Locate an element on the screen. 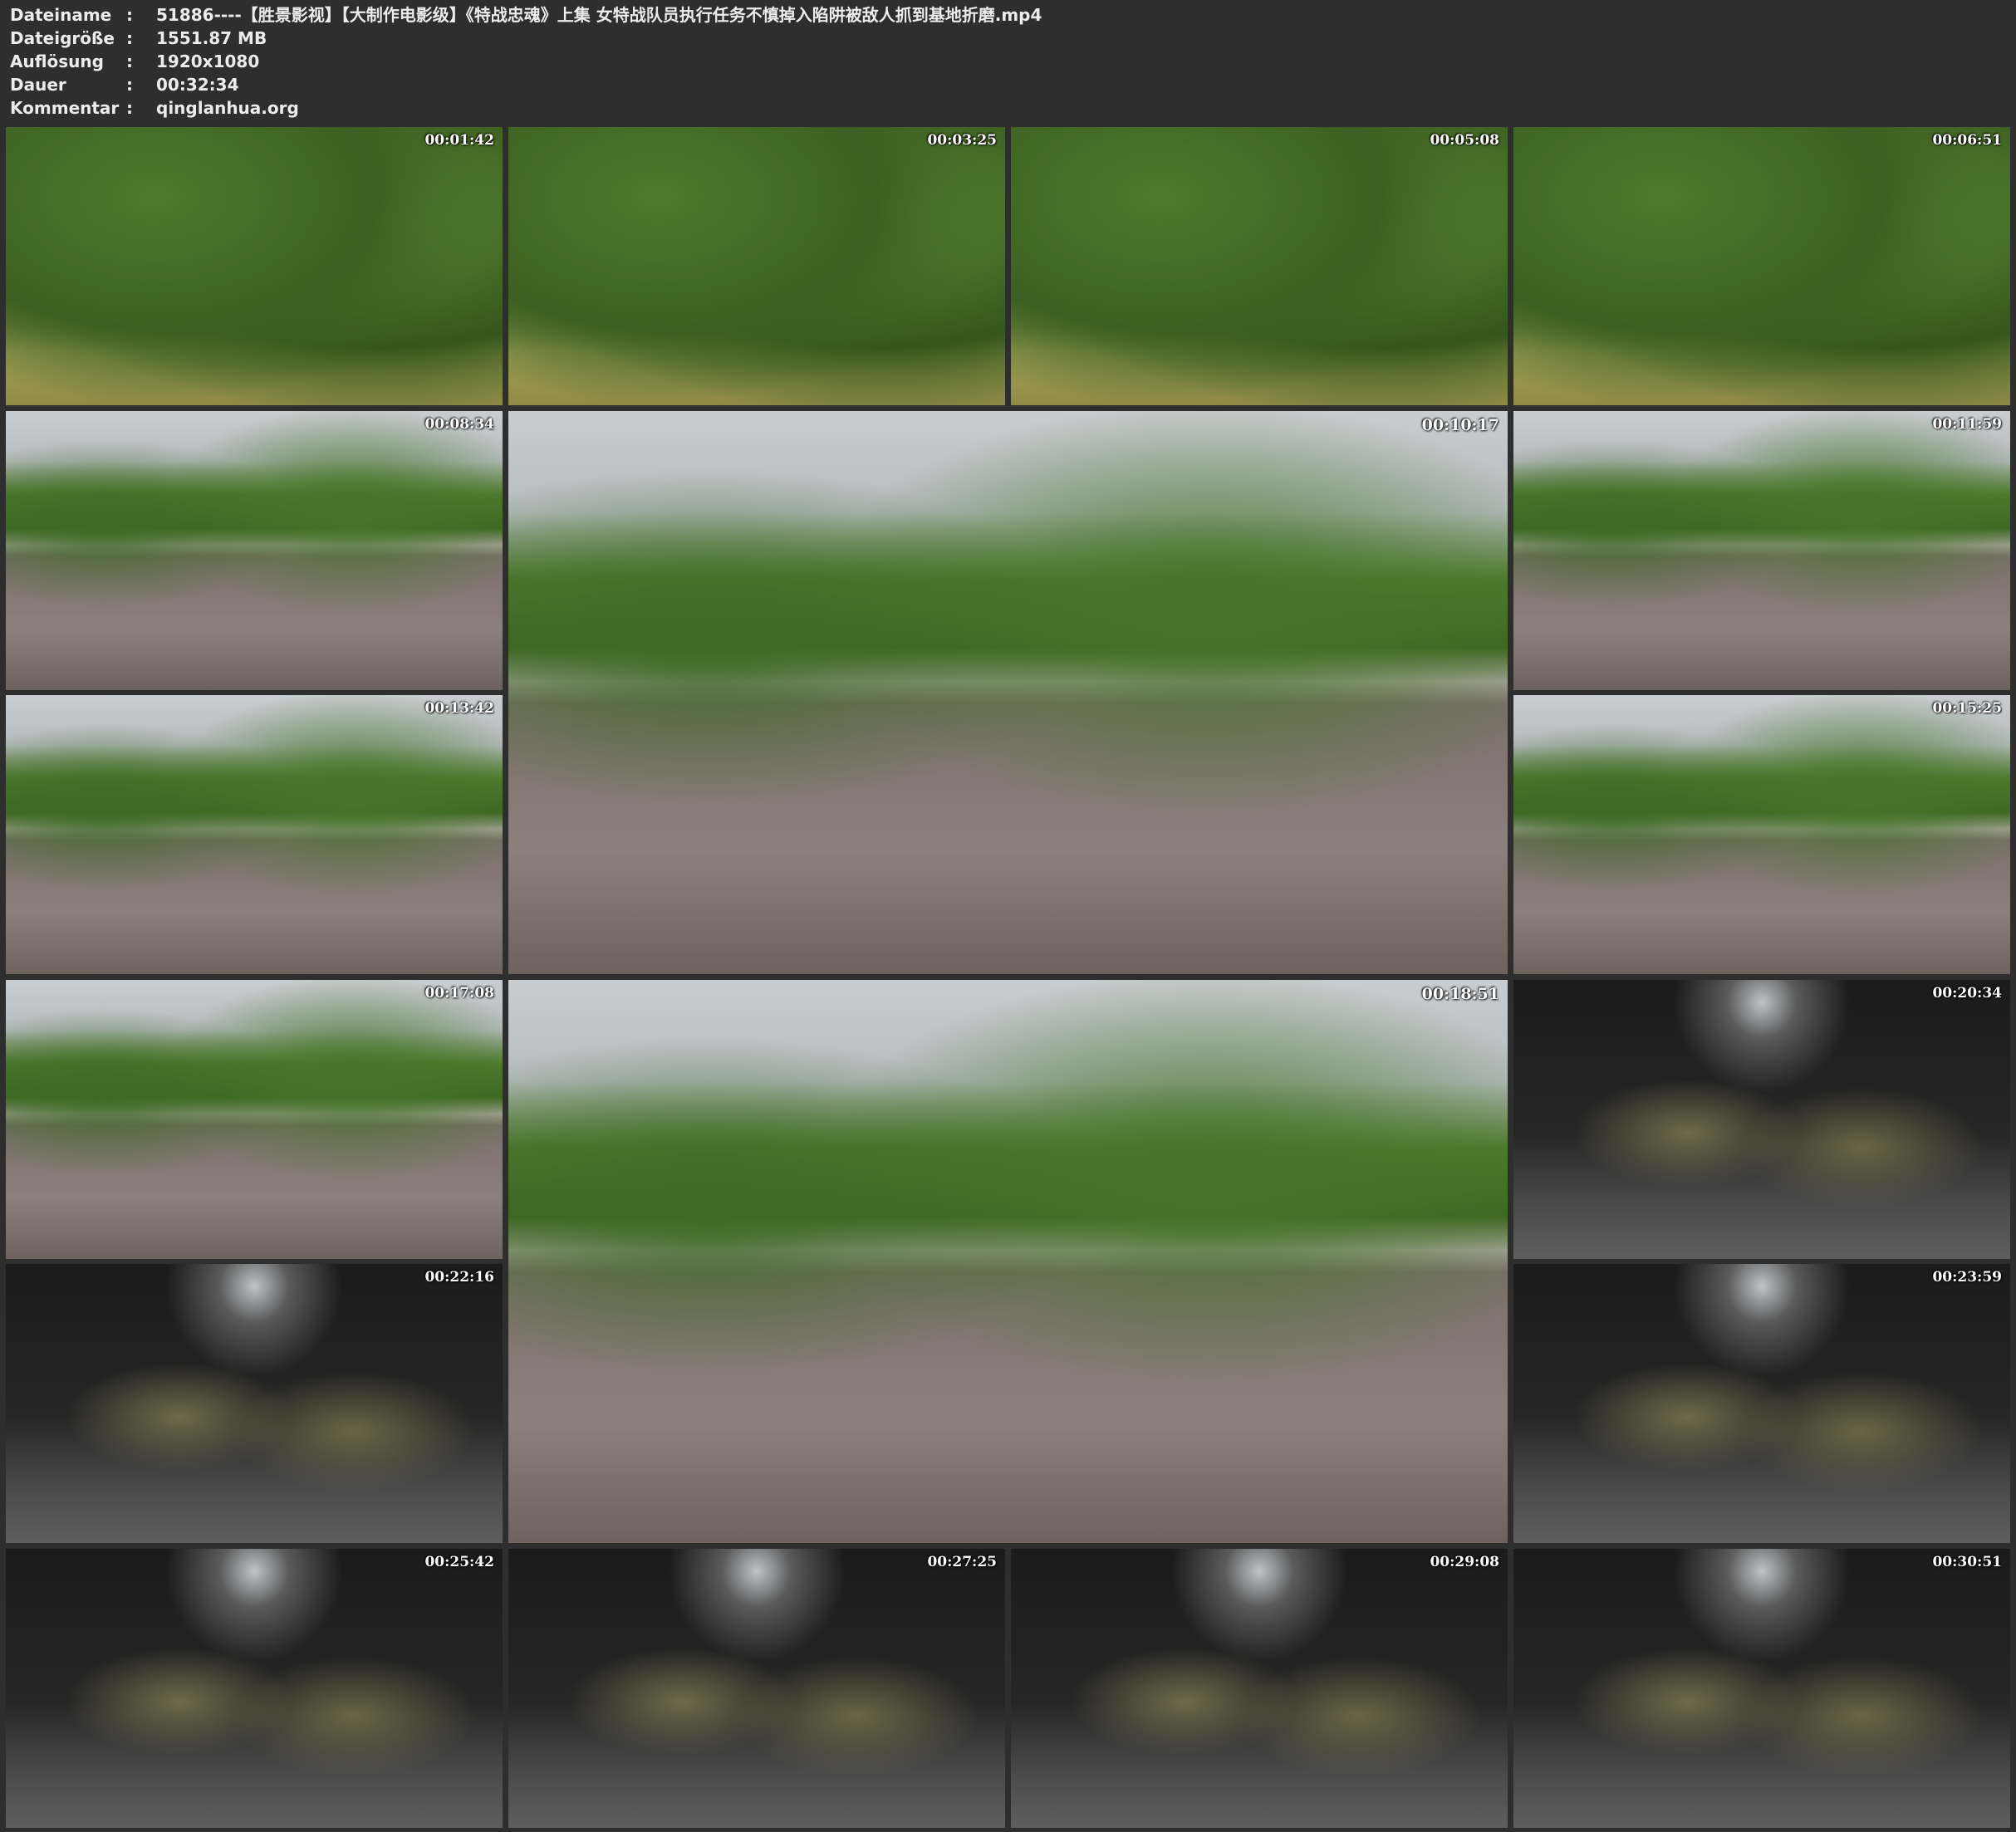 This screenshot has height=1832, width=2016. video-thumbnail: 00:30:51 is located at coordinates (1761, 1688).